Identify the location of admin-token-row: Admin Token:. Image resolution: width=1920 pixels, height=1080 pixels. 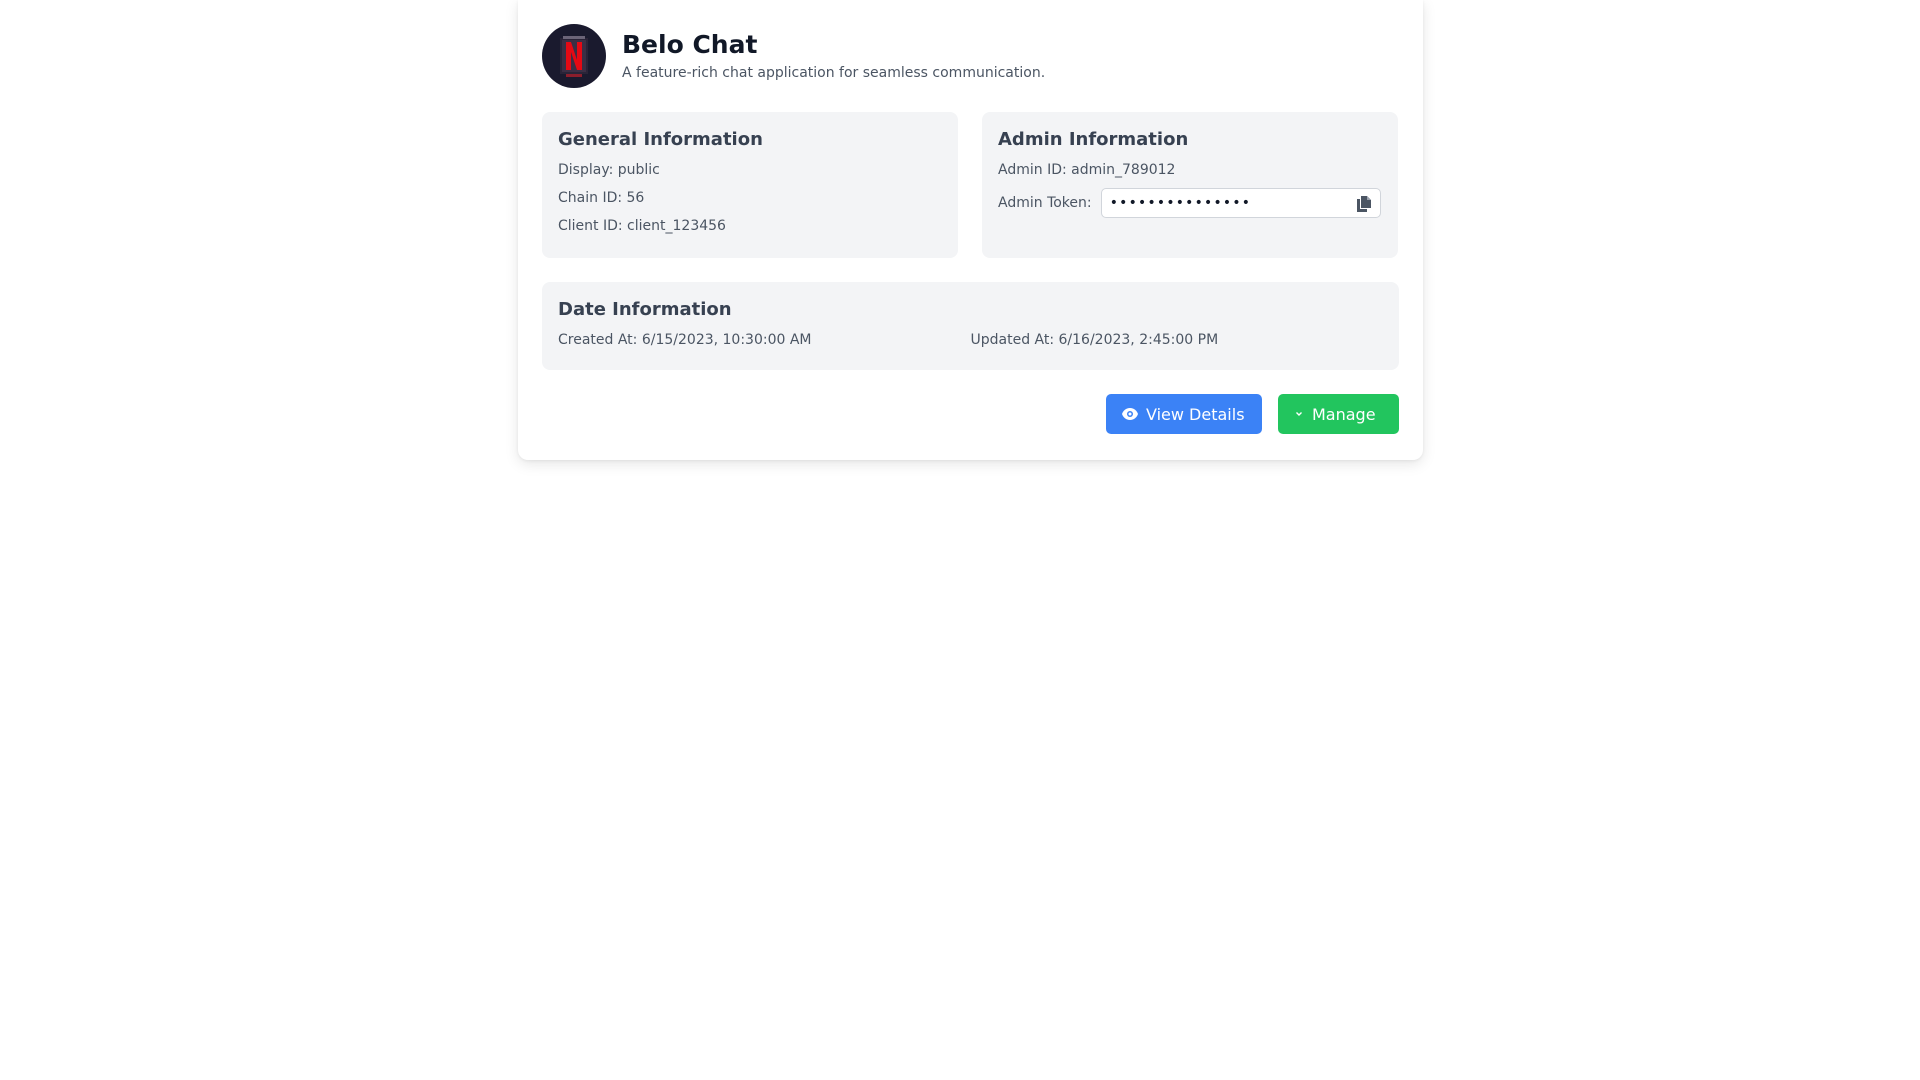
(1190, 203).